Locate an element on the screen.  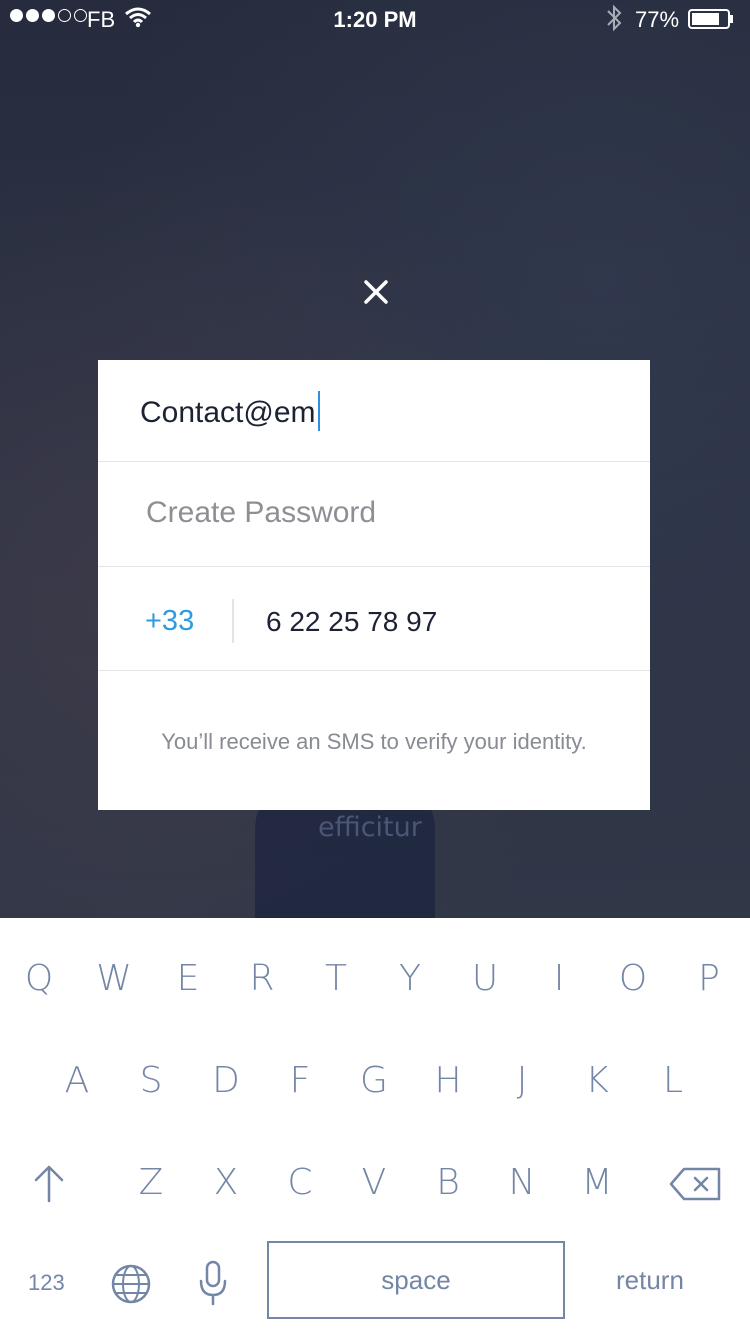
phone-input: 6 22 25 78 97 is located at coordinates (351, 622).